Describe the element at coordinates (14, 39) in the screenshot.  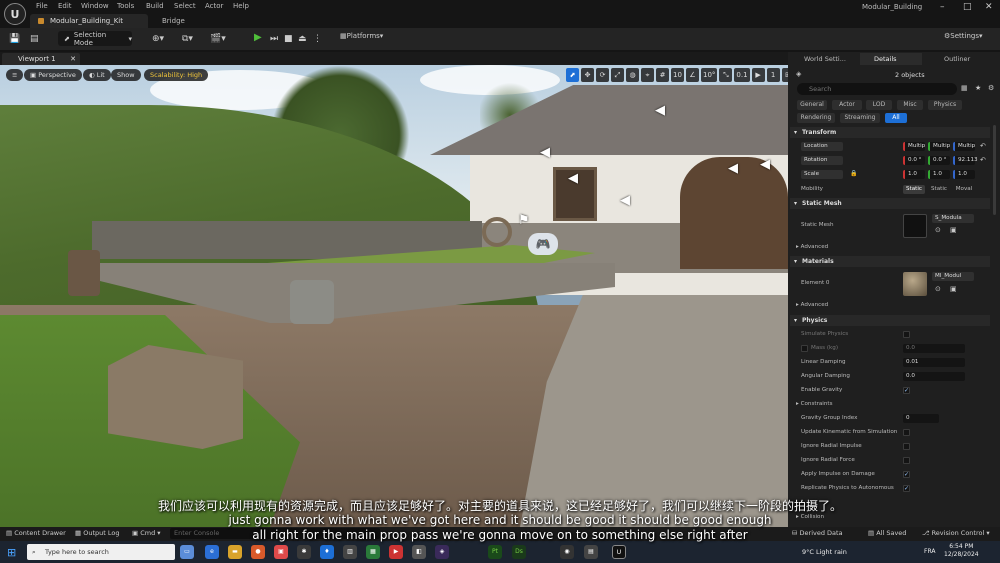
I see `save-icon: 💾` at that location.